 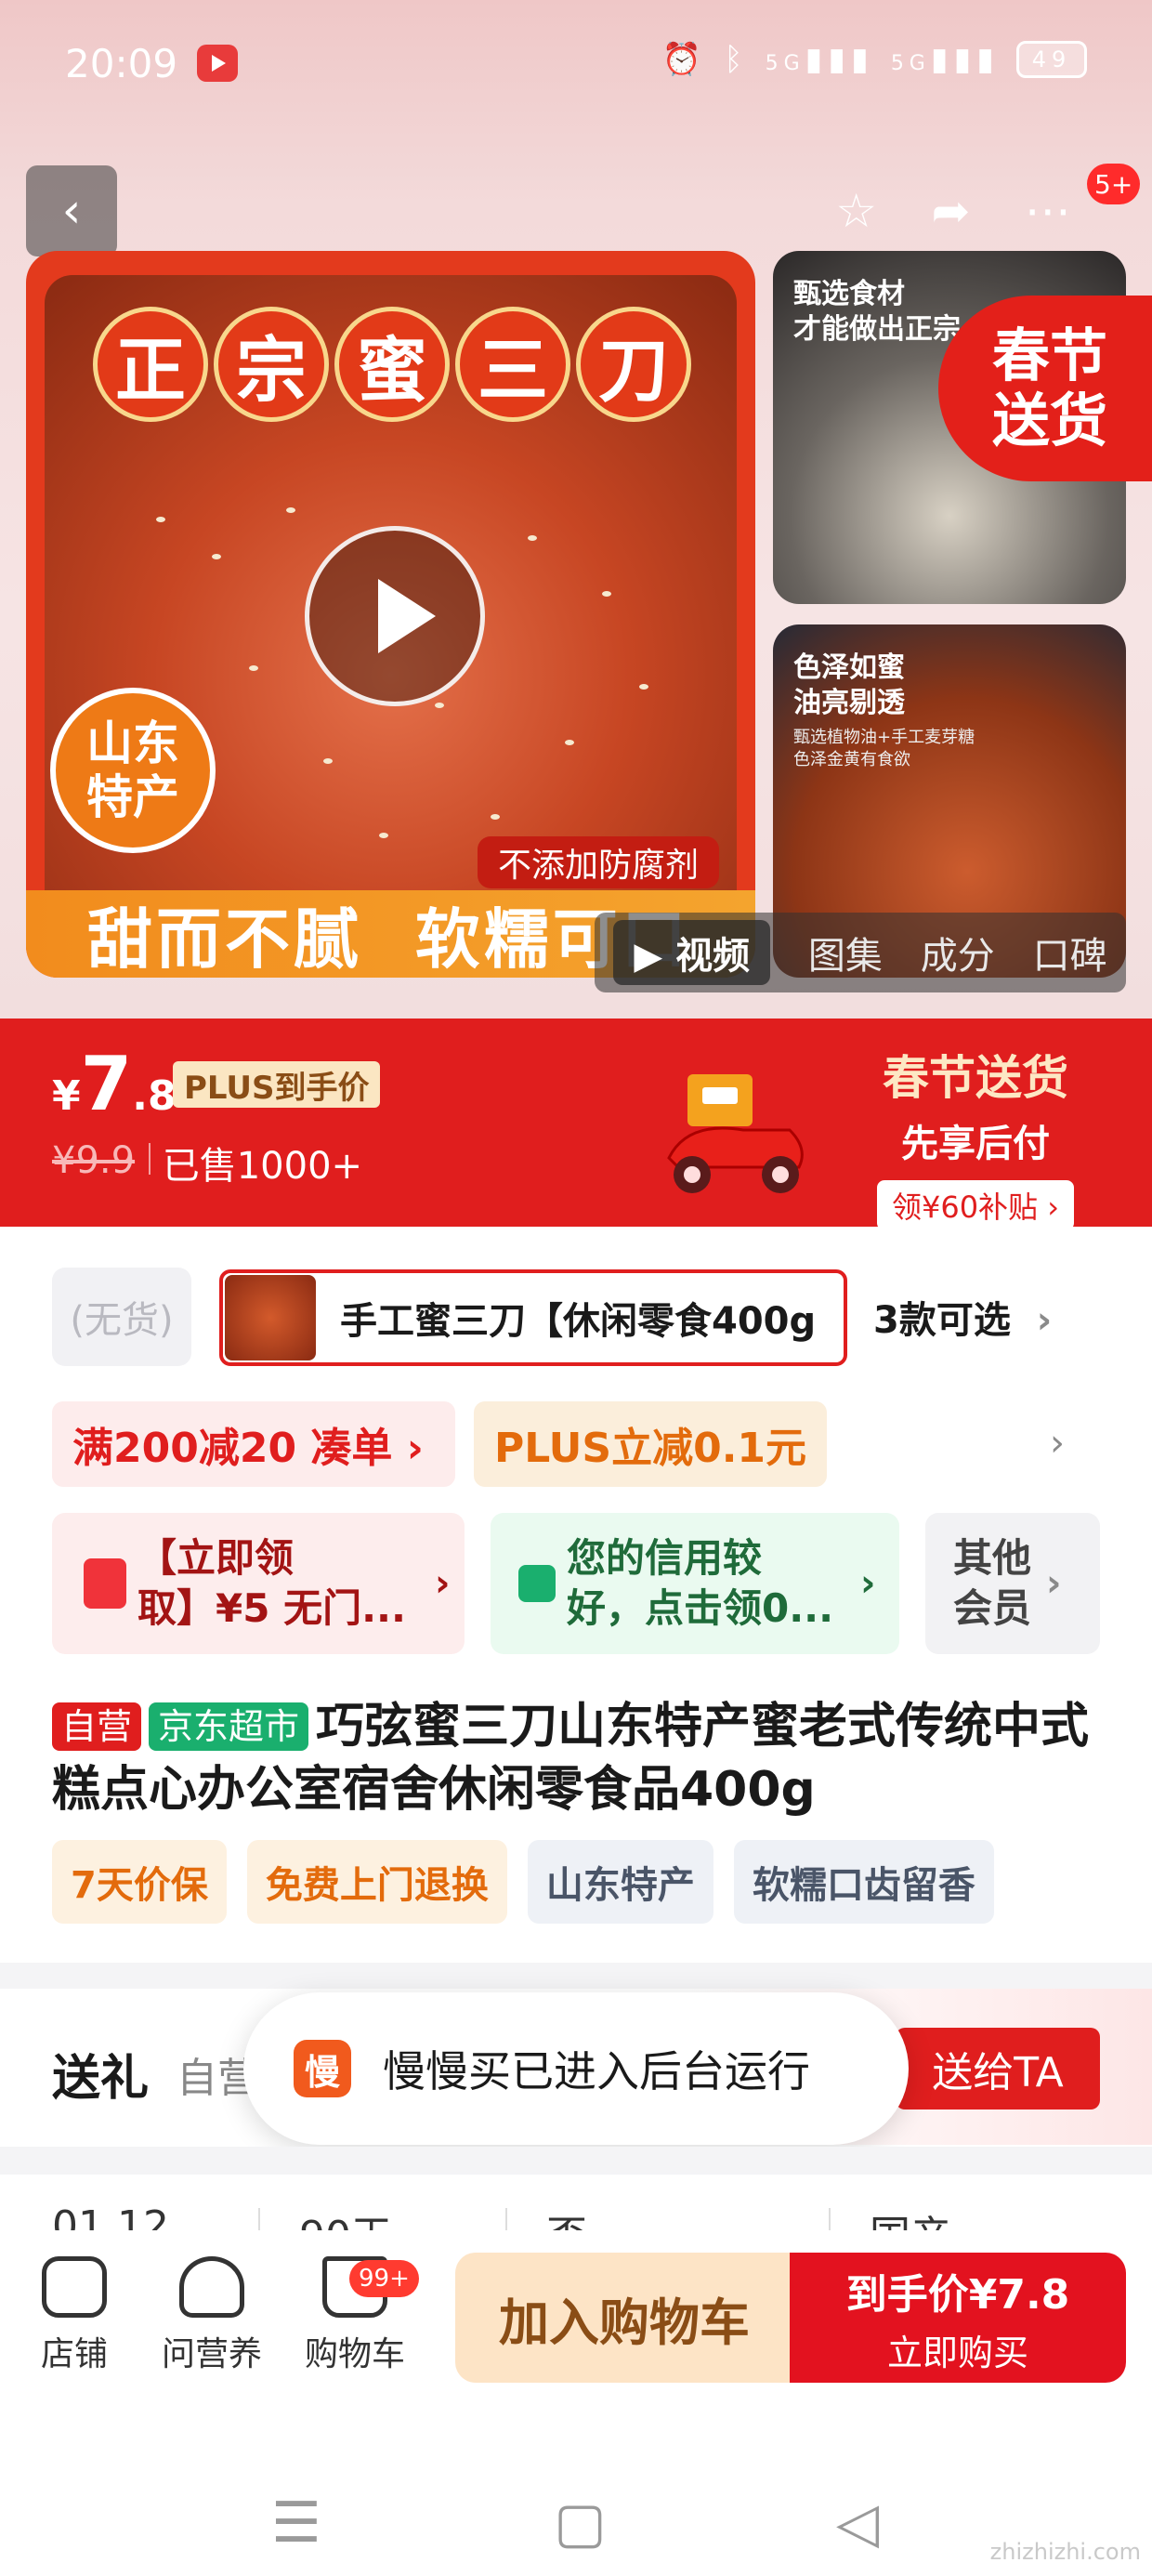 What do you see at coordinates (1114, 184) in the screenshot?
I see `message-badge: 5+` at bounding box center [1114, 184].